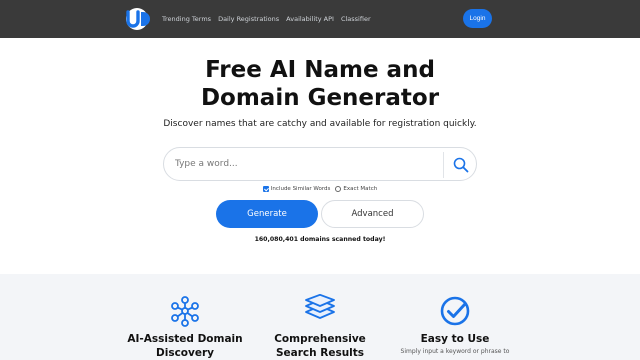  I want to click on exact-match-radio, so click(338, 189).